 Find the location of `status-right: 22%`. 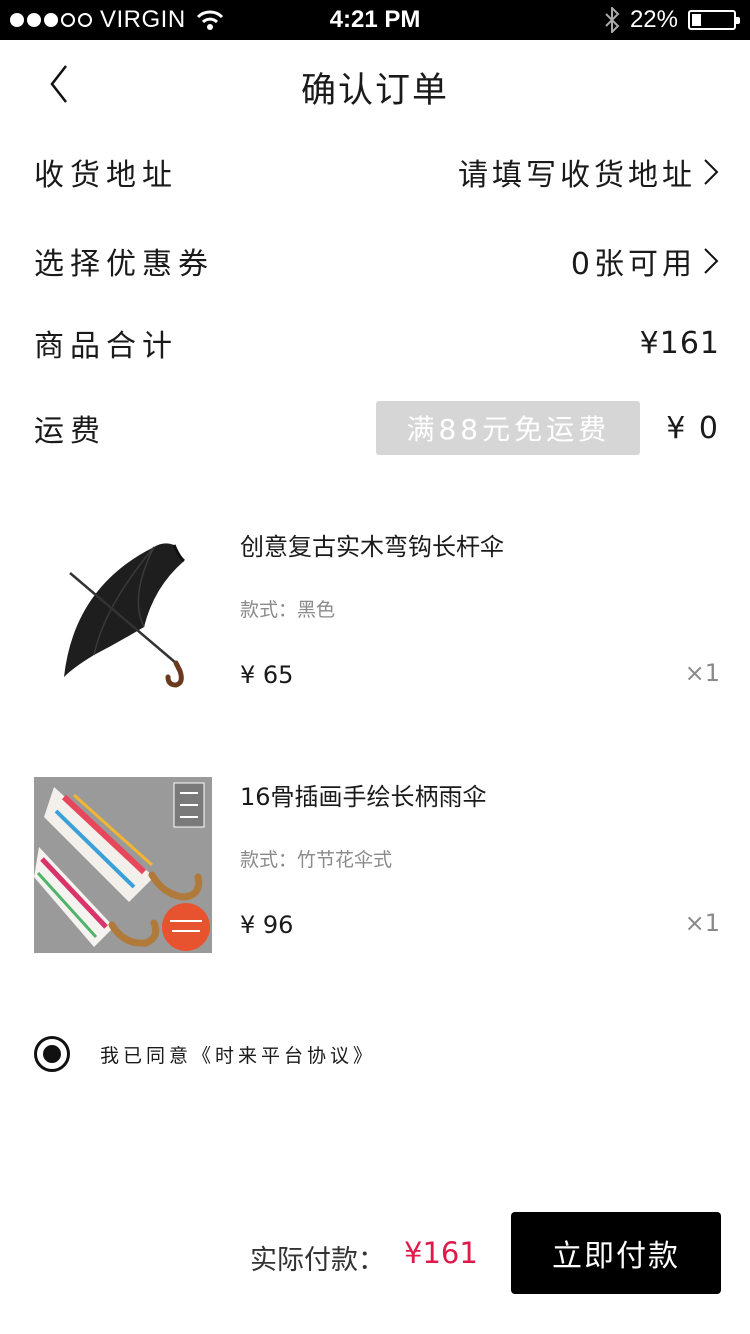

status-right: 22% is located at coordinates (672, 20).